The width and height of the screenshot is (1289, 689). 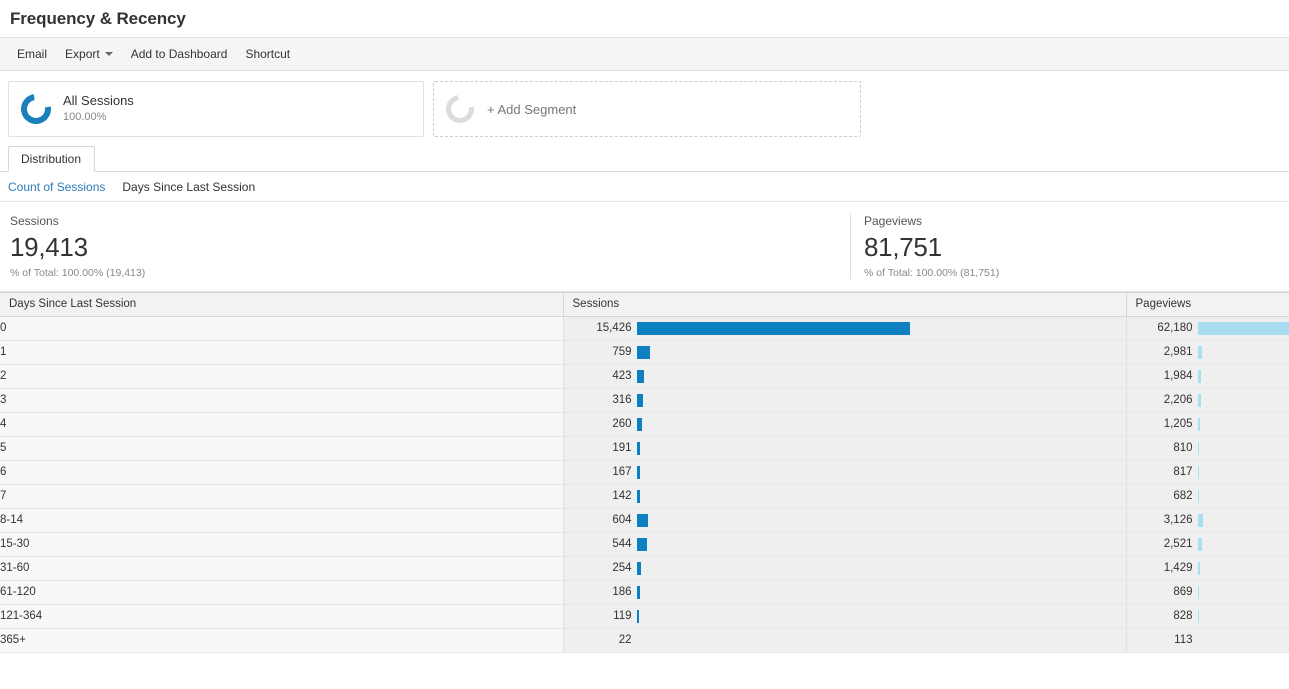 I want to click on pageviews-value: 1,429, so click(x=1178, y=568).